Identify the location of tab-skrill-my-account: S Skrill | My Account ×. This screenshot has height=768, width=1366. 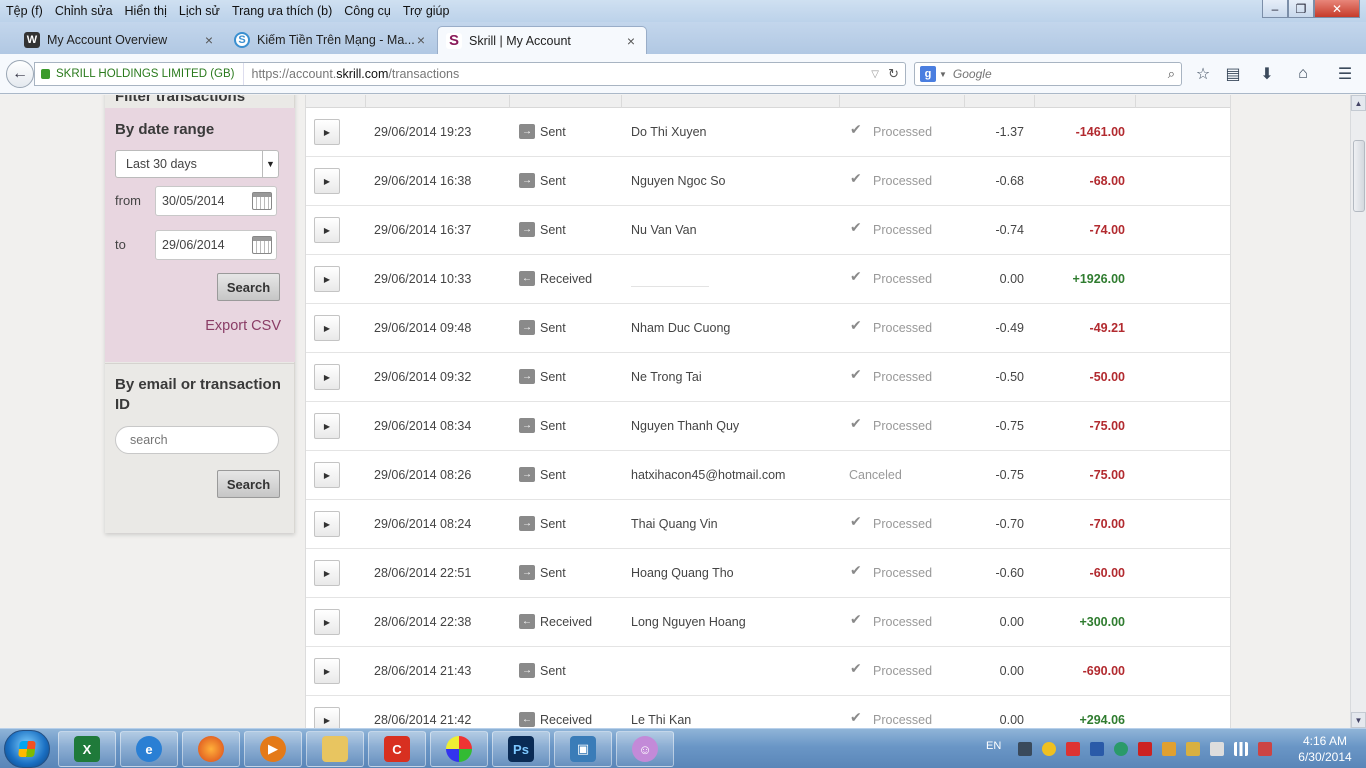
(542, 40).